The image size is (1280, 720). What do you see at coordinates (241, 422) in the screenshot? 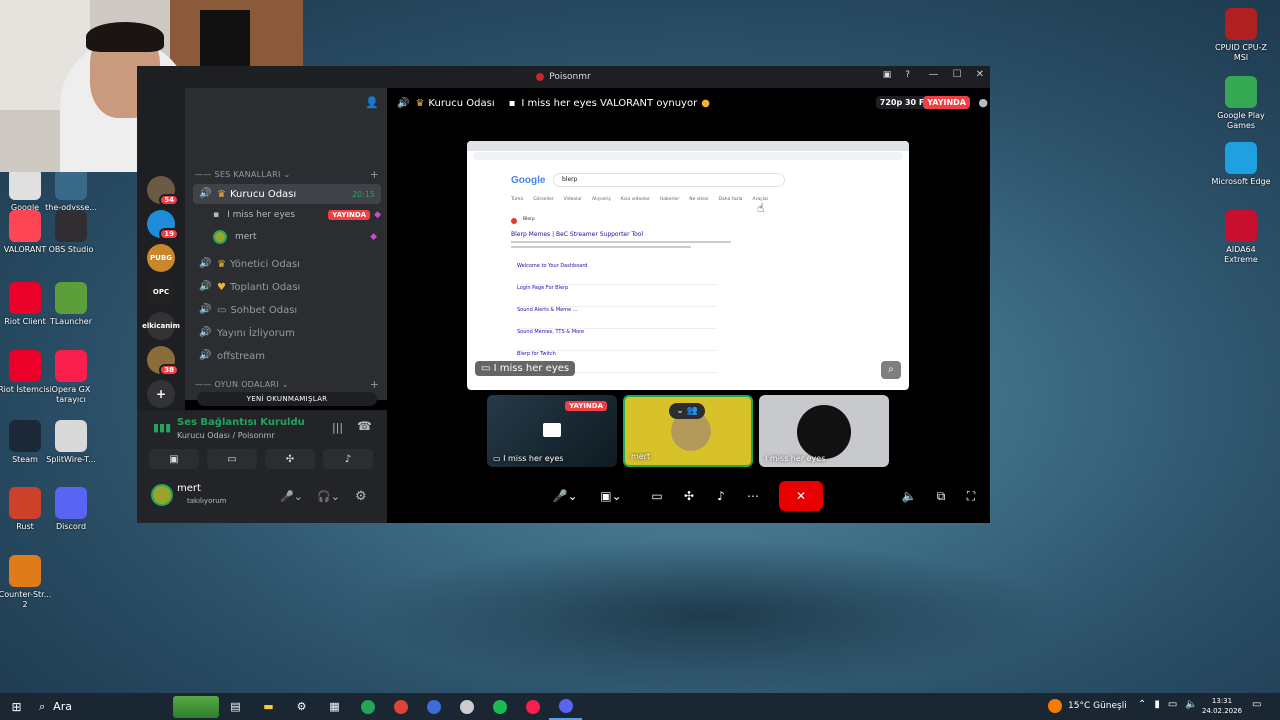
I see `voice-status: Ses Bağlantısı Kuruldu` at bounding box center [241, 422].